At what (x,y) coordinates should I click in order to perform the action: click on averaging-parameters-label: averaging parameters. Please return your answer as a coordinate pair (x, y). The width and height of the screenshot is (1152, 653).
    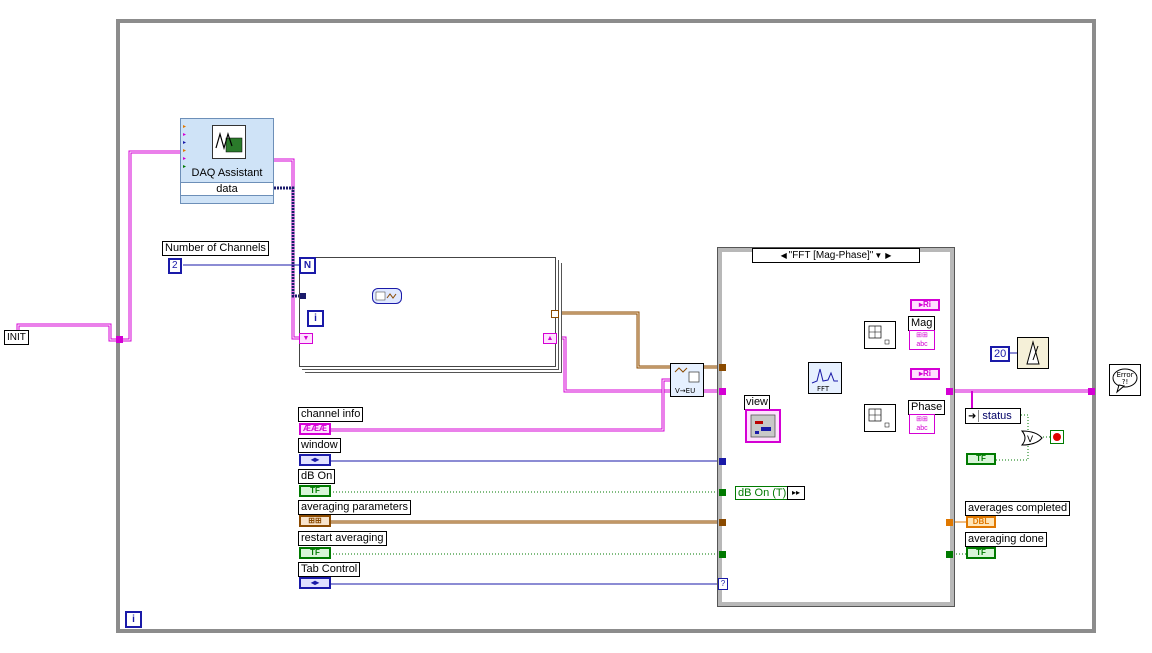
    Looking at the image, I should click on (355, 507).